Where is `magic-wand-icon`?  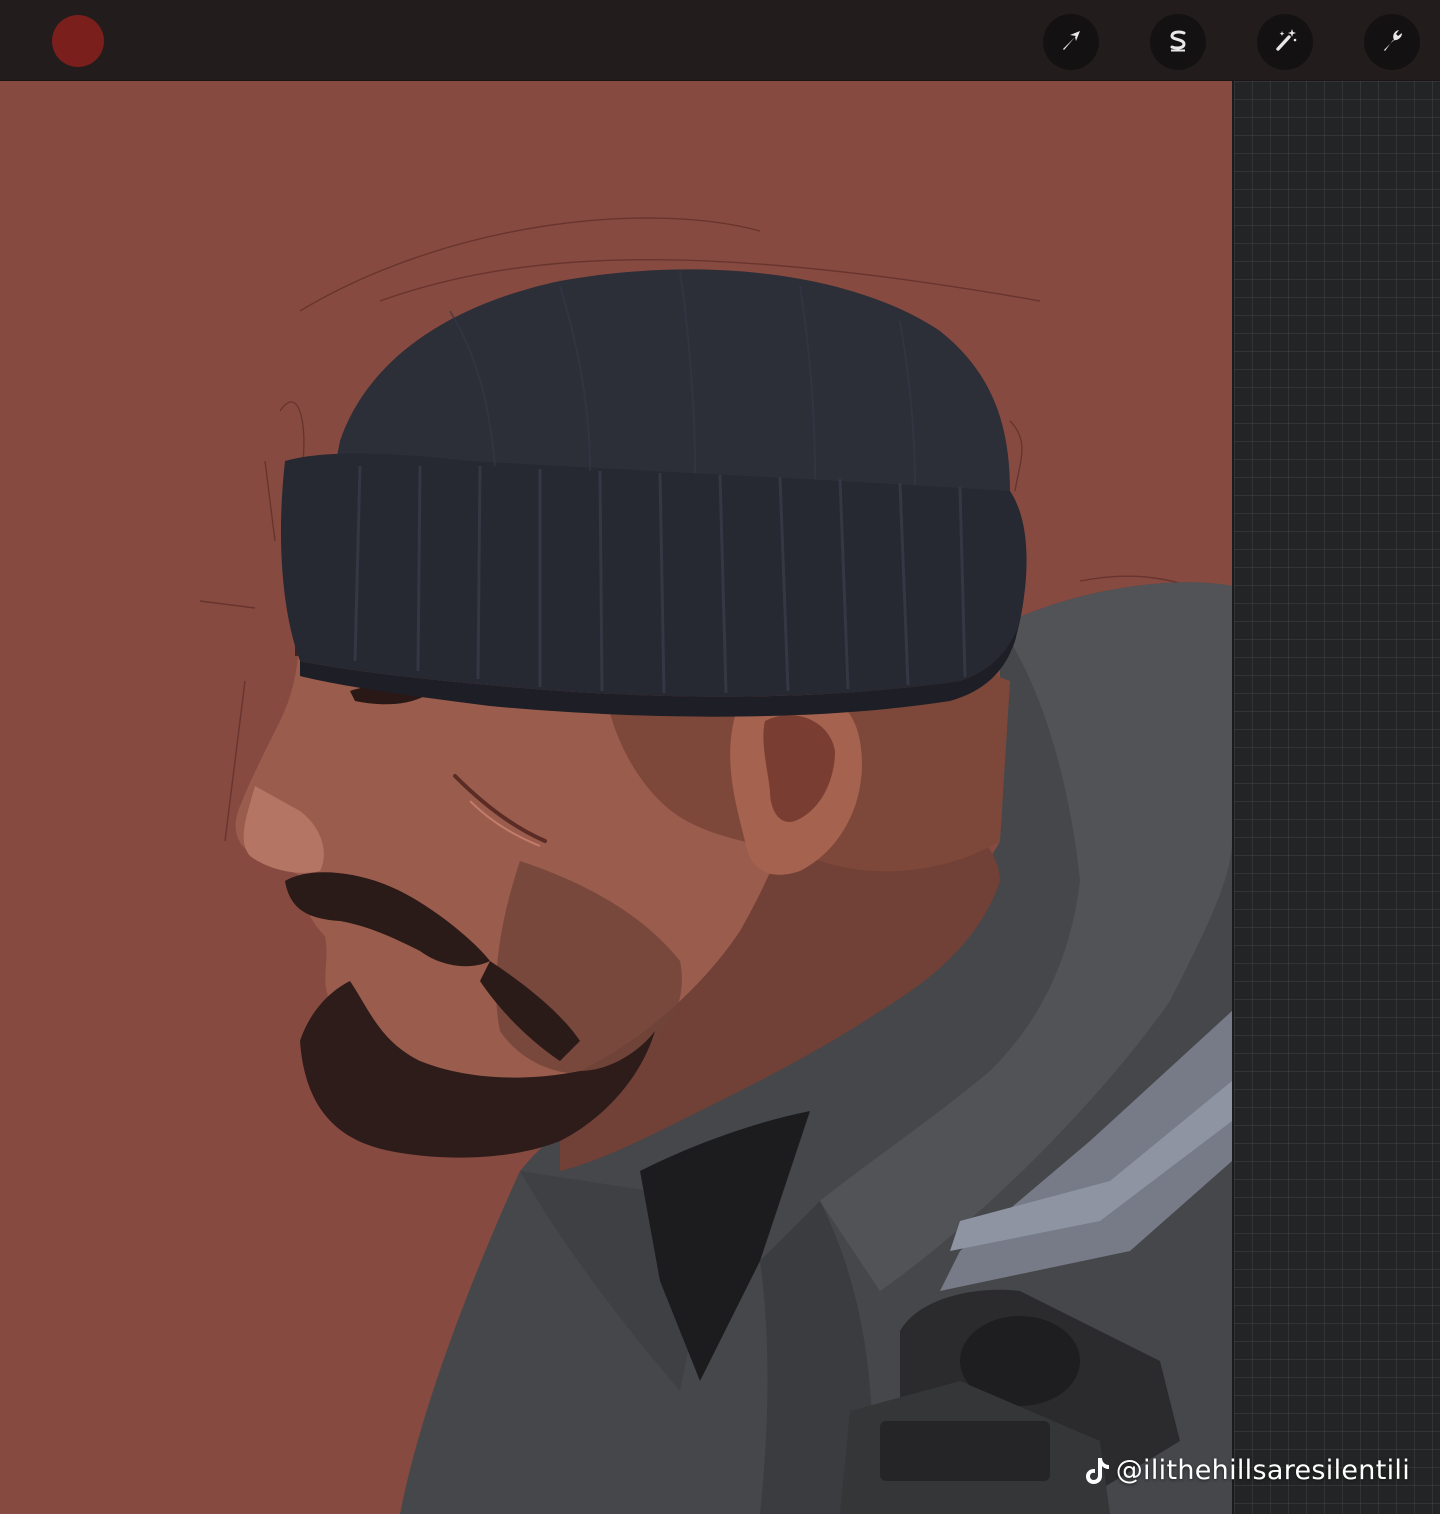 magic-wand-icon is located at coordinates (1285, 42).